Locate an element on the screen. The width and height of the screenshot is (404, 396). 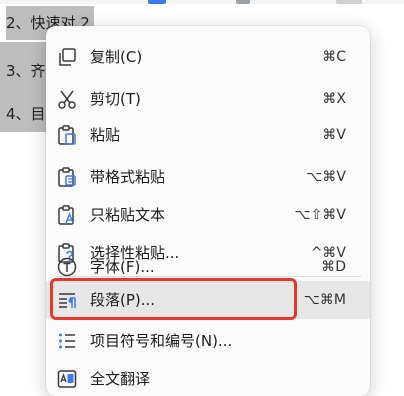
menu-item-paste: 粘贴 ⌘V is located at coordinates (208, 135).